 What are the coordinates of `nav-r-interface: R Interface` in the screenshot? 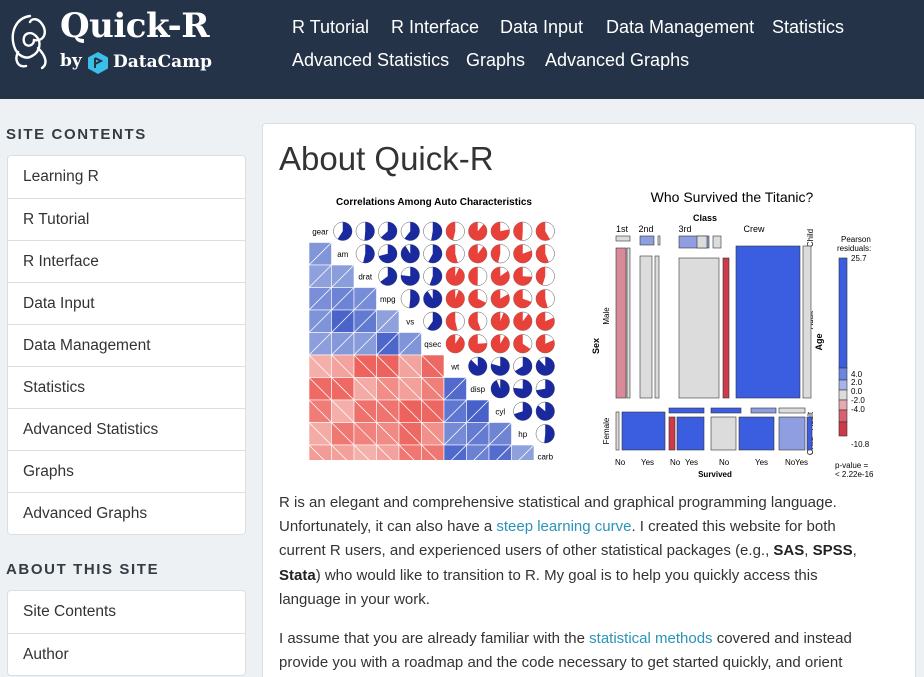 It's located at (435, 27).